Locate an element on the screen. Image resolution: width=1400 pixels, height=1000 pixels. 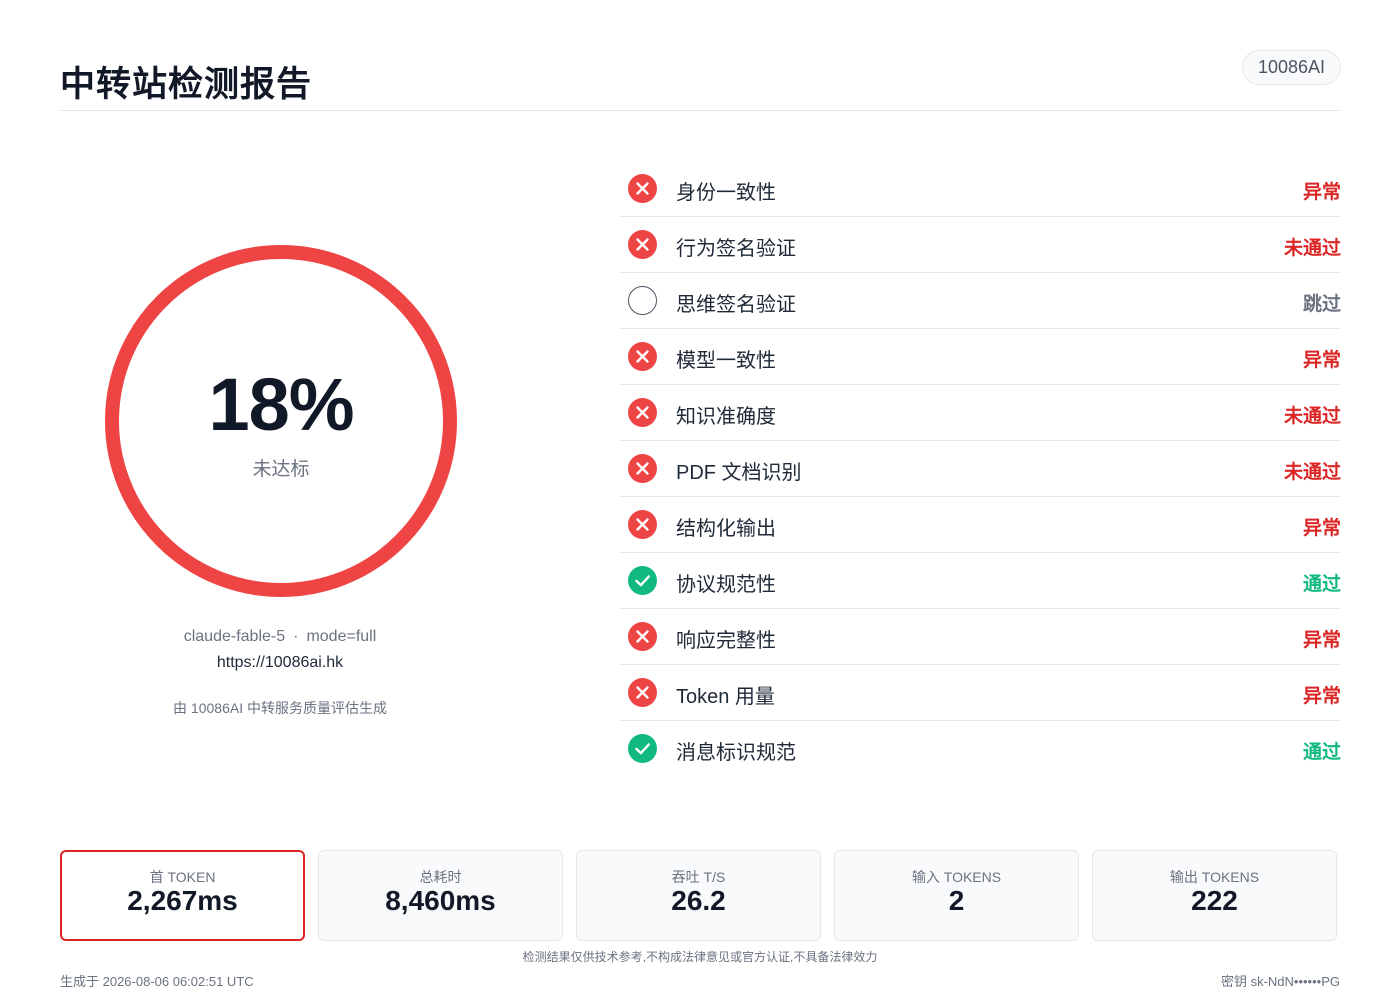
score-ring: 18% 未达标 is located at coordinates (281, 421).